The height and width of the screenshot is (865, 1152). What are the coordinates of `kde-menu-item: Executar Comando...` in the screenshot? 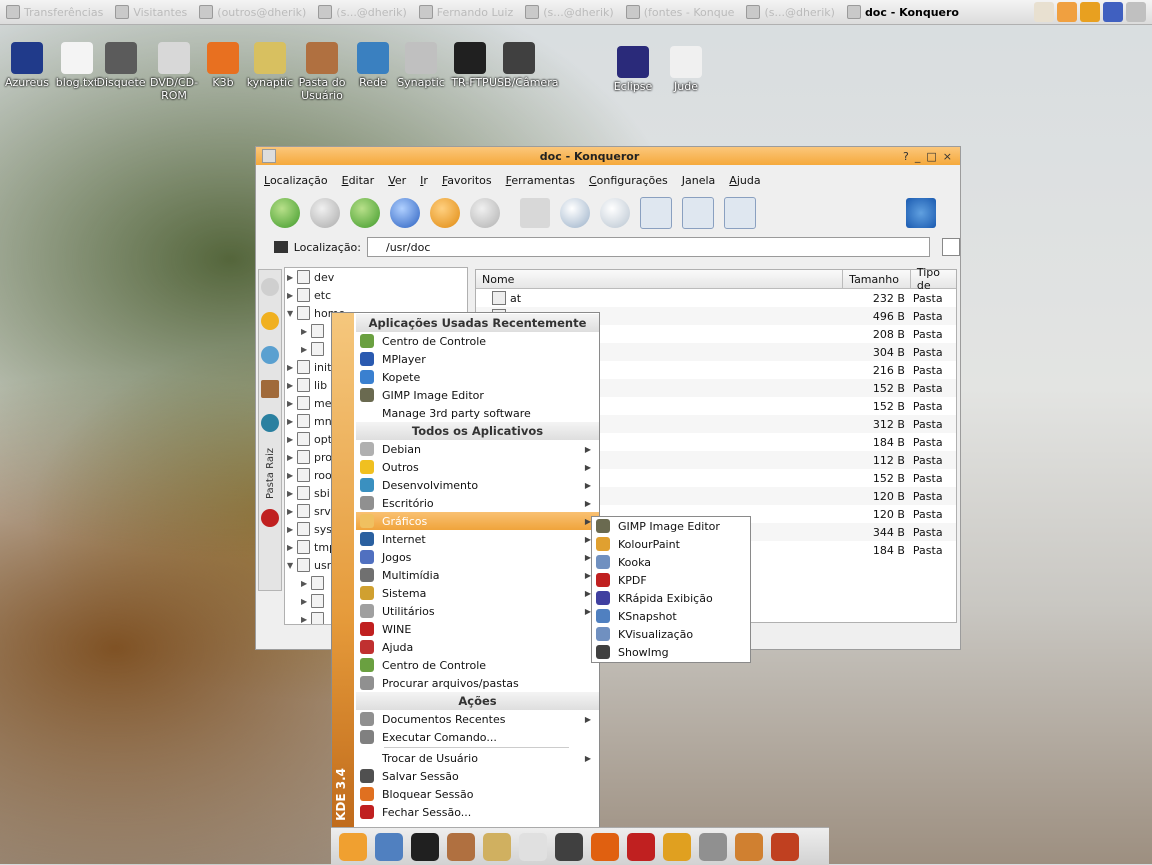 It's located at (477, 737).